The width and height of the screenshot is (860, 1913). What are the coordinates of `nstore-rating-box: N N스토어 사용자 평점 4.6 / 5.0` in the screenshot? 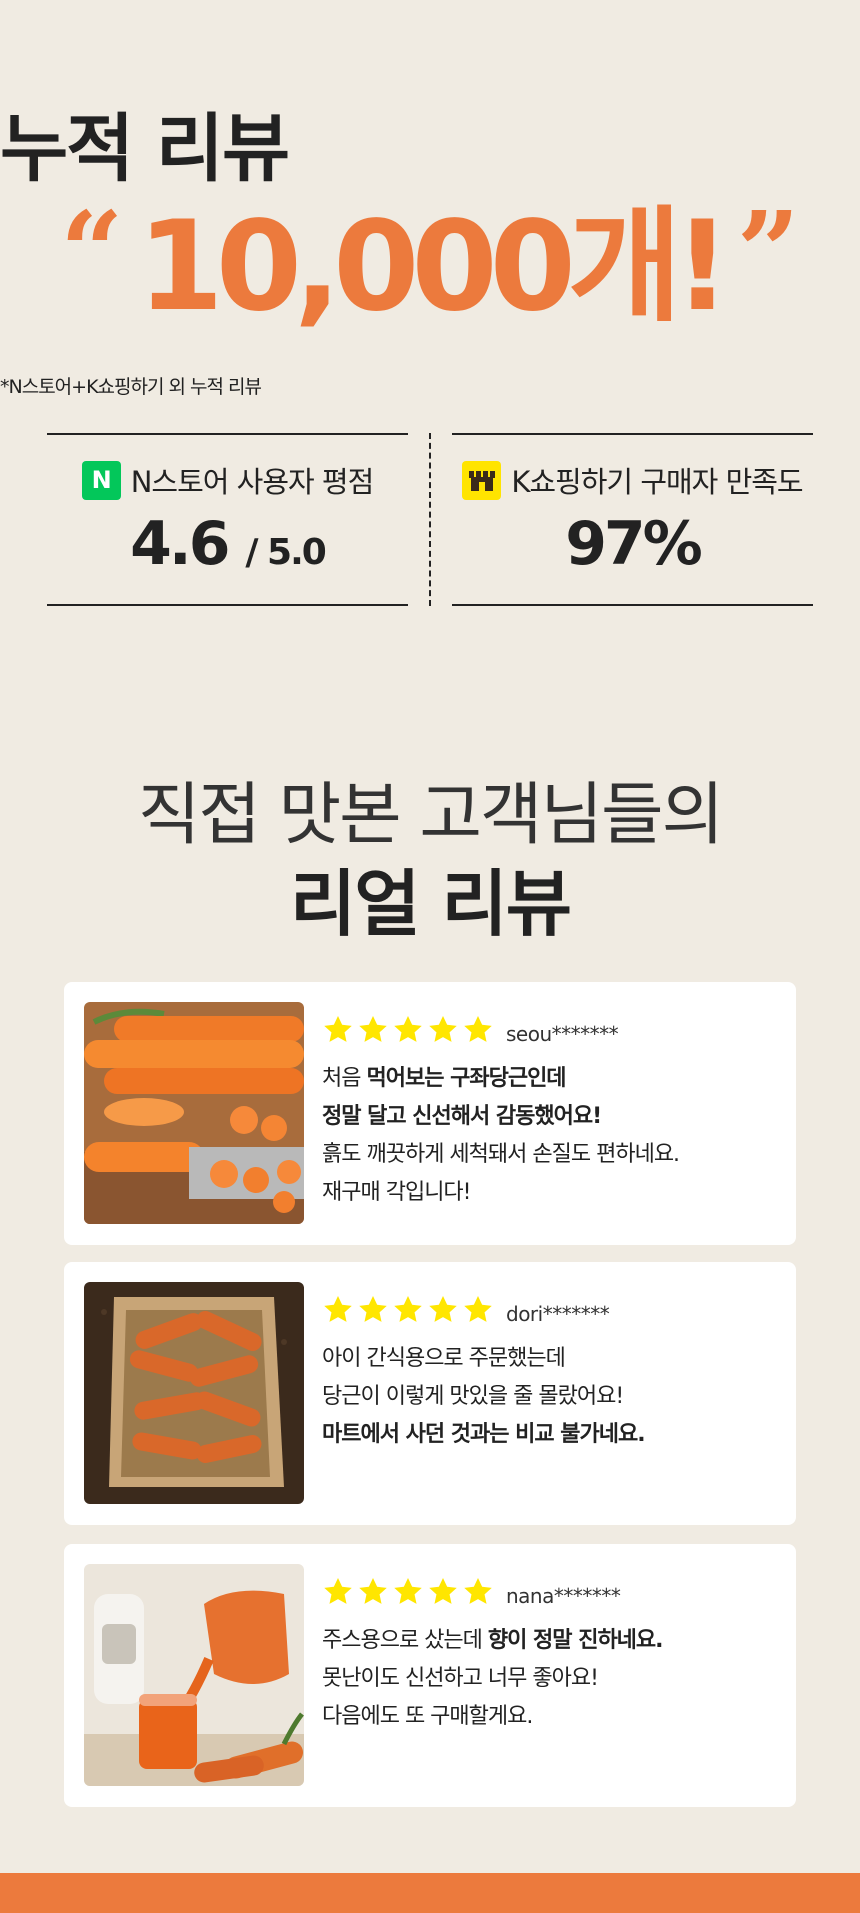 It's located at (227, 519).